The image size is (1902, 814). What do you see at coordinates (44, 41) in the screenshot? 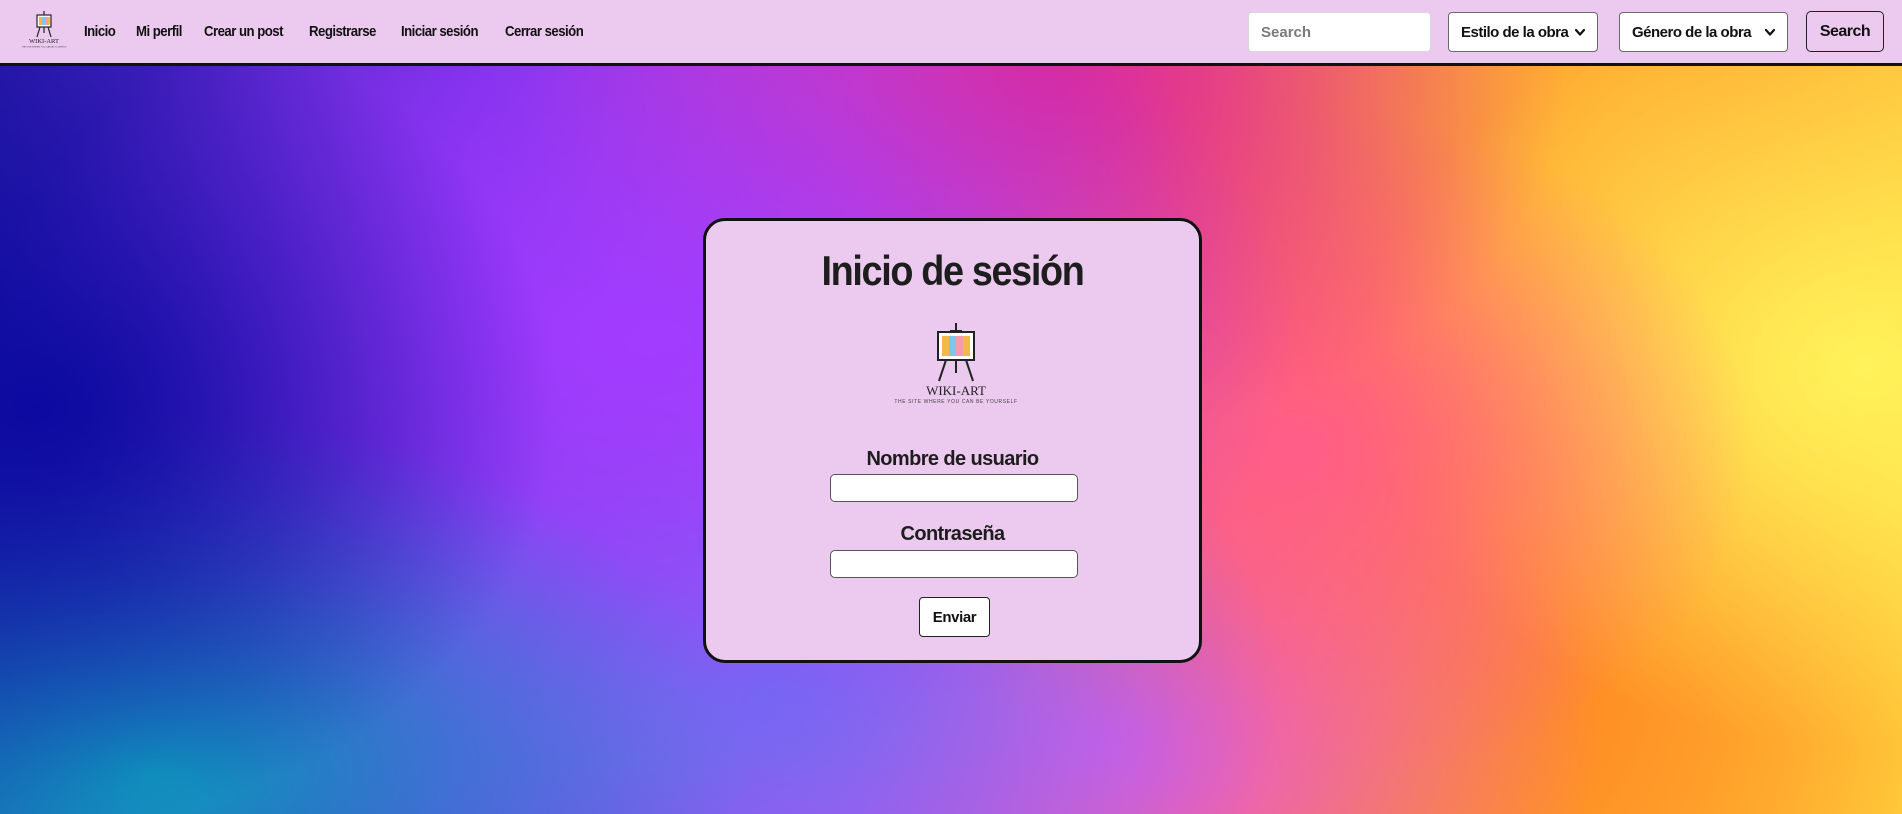
I see `brand-logo-text: WIKI-ART` at bounding box center [44, 41].